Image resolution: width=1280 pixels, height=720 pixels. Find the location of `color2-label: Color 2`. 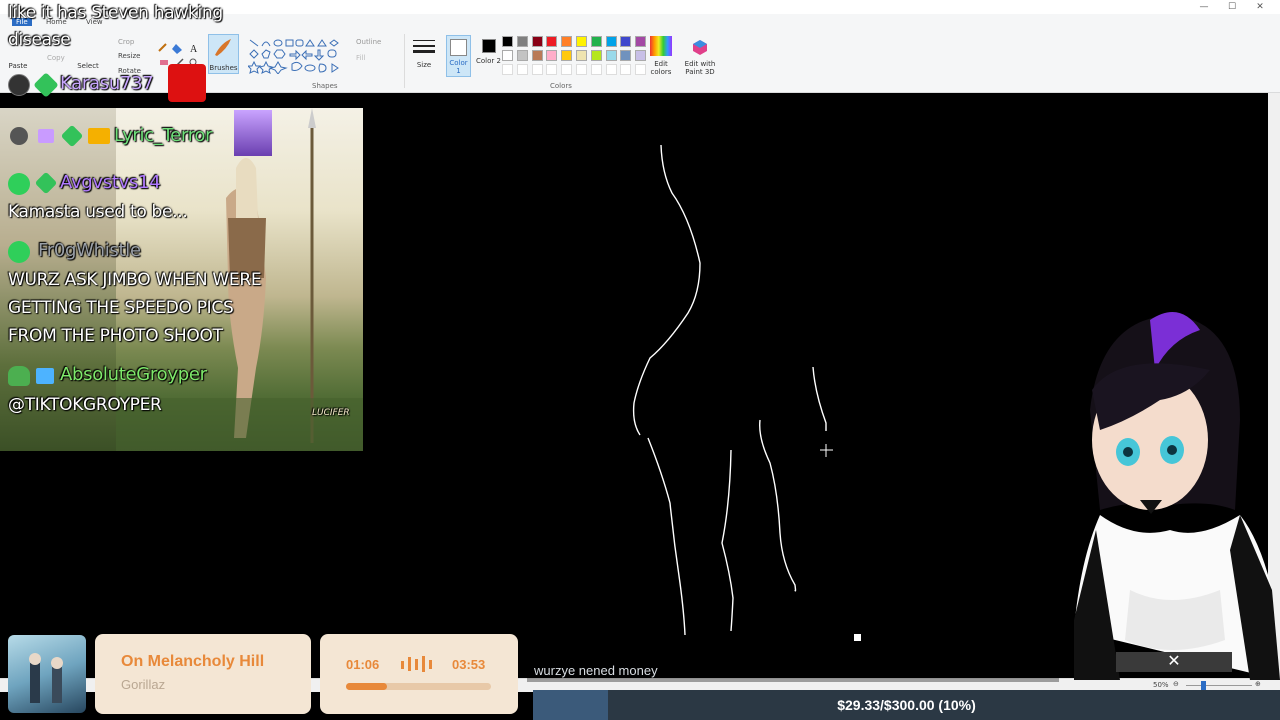

color2-label: Color 2 is located at coordinates (488, 61).